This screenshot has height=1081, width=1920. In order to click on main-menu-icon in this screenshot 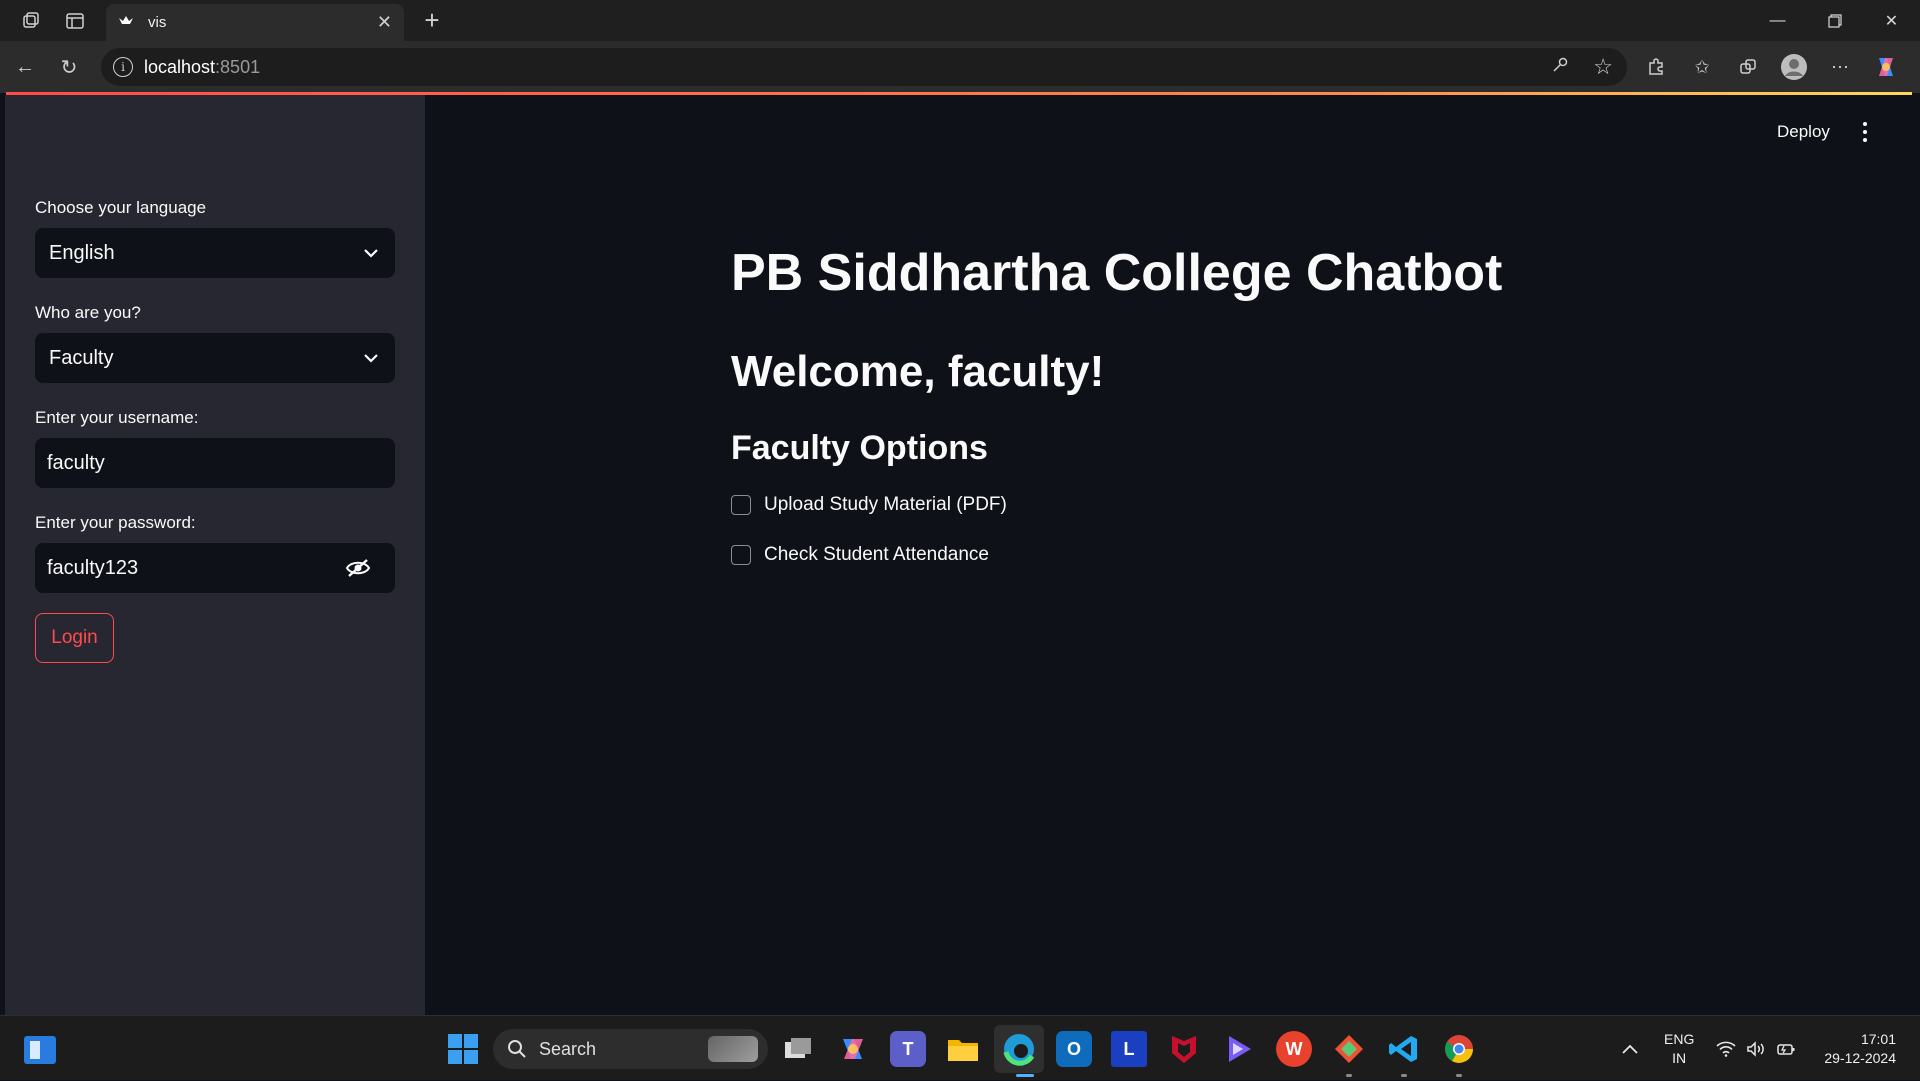, I will do `click(1865, 132)`.